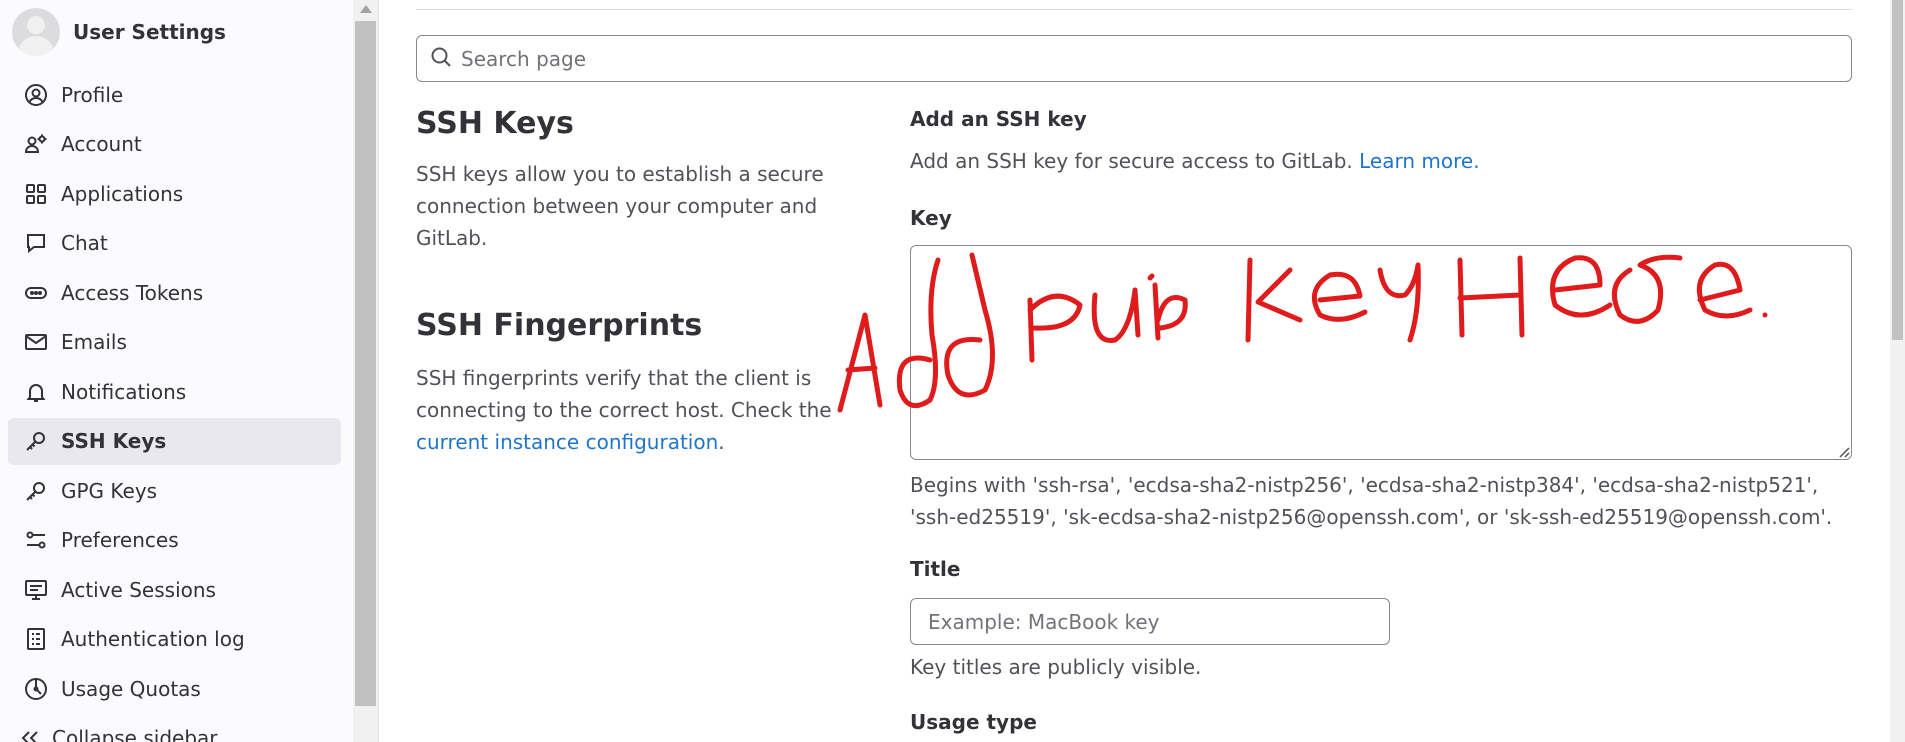 The image size is (1905, 742). Describe the element at coordinates (30, 734) in the screenshot. I see `chevron-double-left-icon` at that location.